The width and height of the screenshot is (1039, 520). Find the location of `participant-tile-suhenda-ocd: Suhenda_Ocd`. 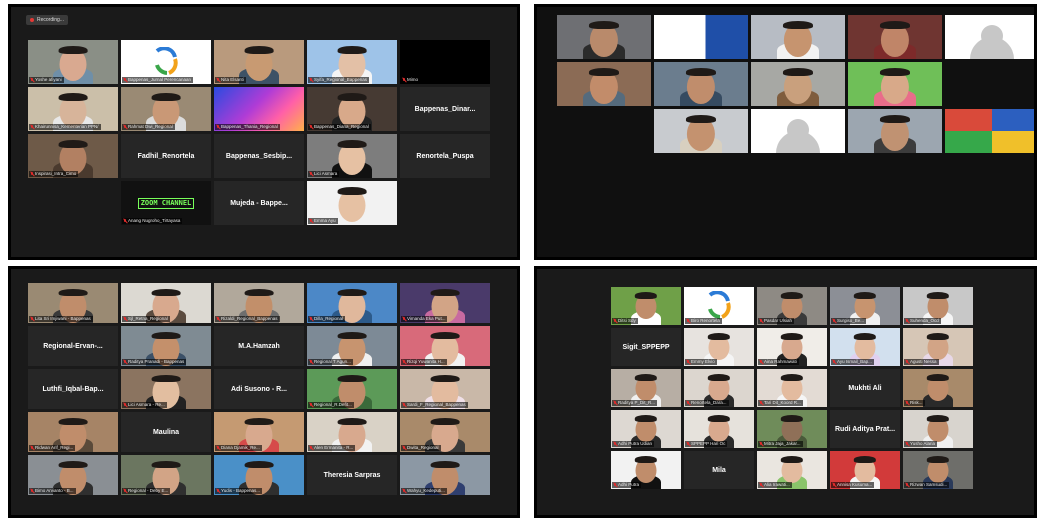

participant-tile-suhenda-ocd: Suhenda_Ocd is located at coordinates (938, 306).